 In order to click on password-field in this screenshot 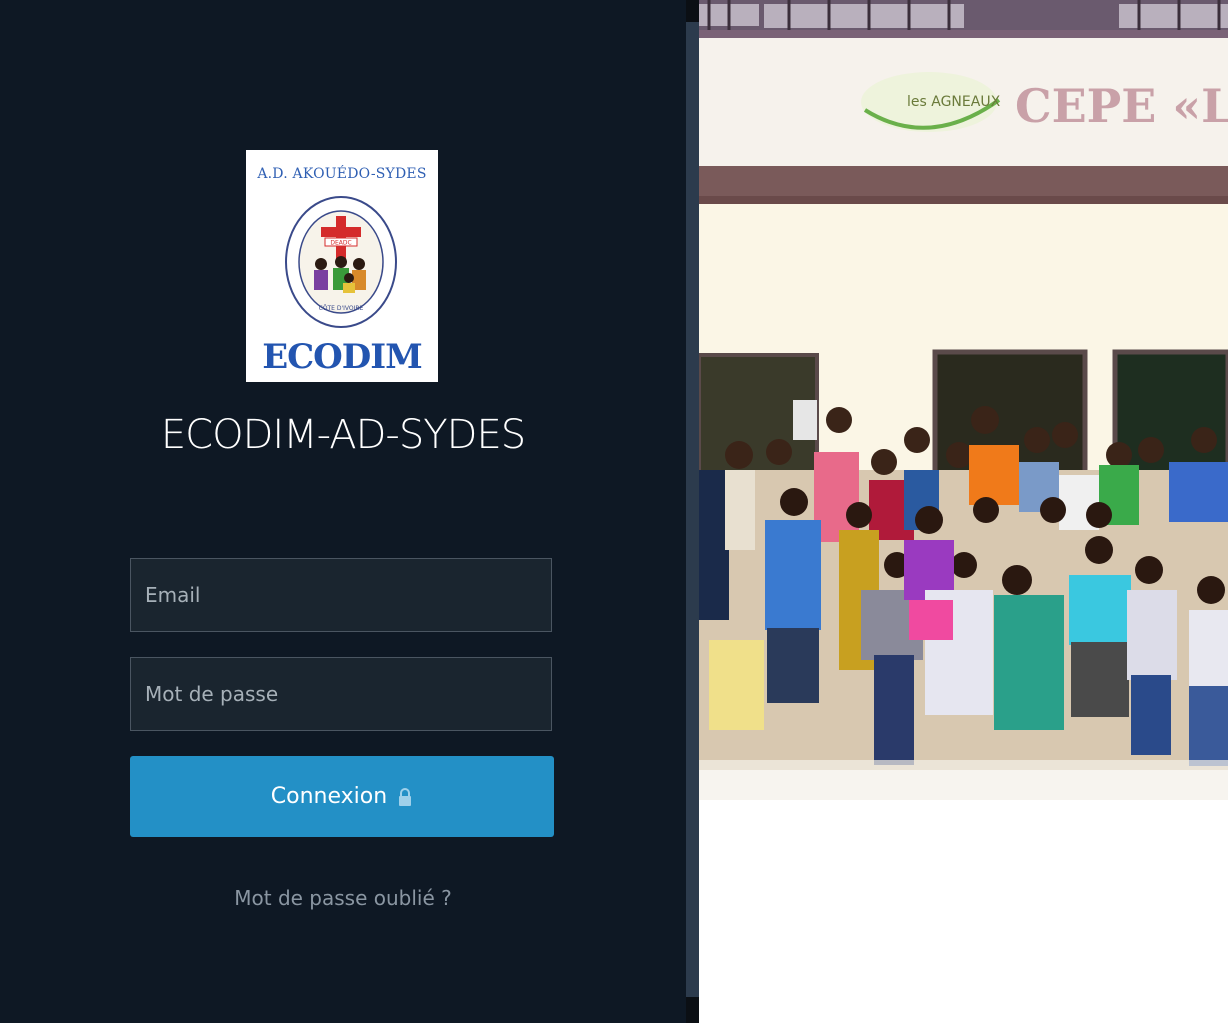, I will do `click(341, 694)`.